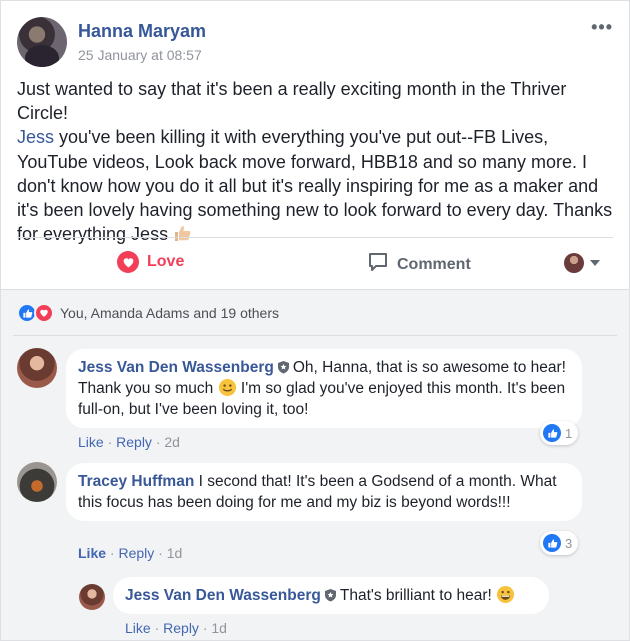  What do you see at coordinates (142, 31) in the screenshot?
I see `post-author-name: Hanna Maryam` at bounding box center [142, 31].